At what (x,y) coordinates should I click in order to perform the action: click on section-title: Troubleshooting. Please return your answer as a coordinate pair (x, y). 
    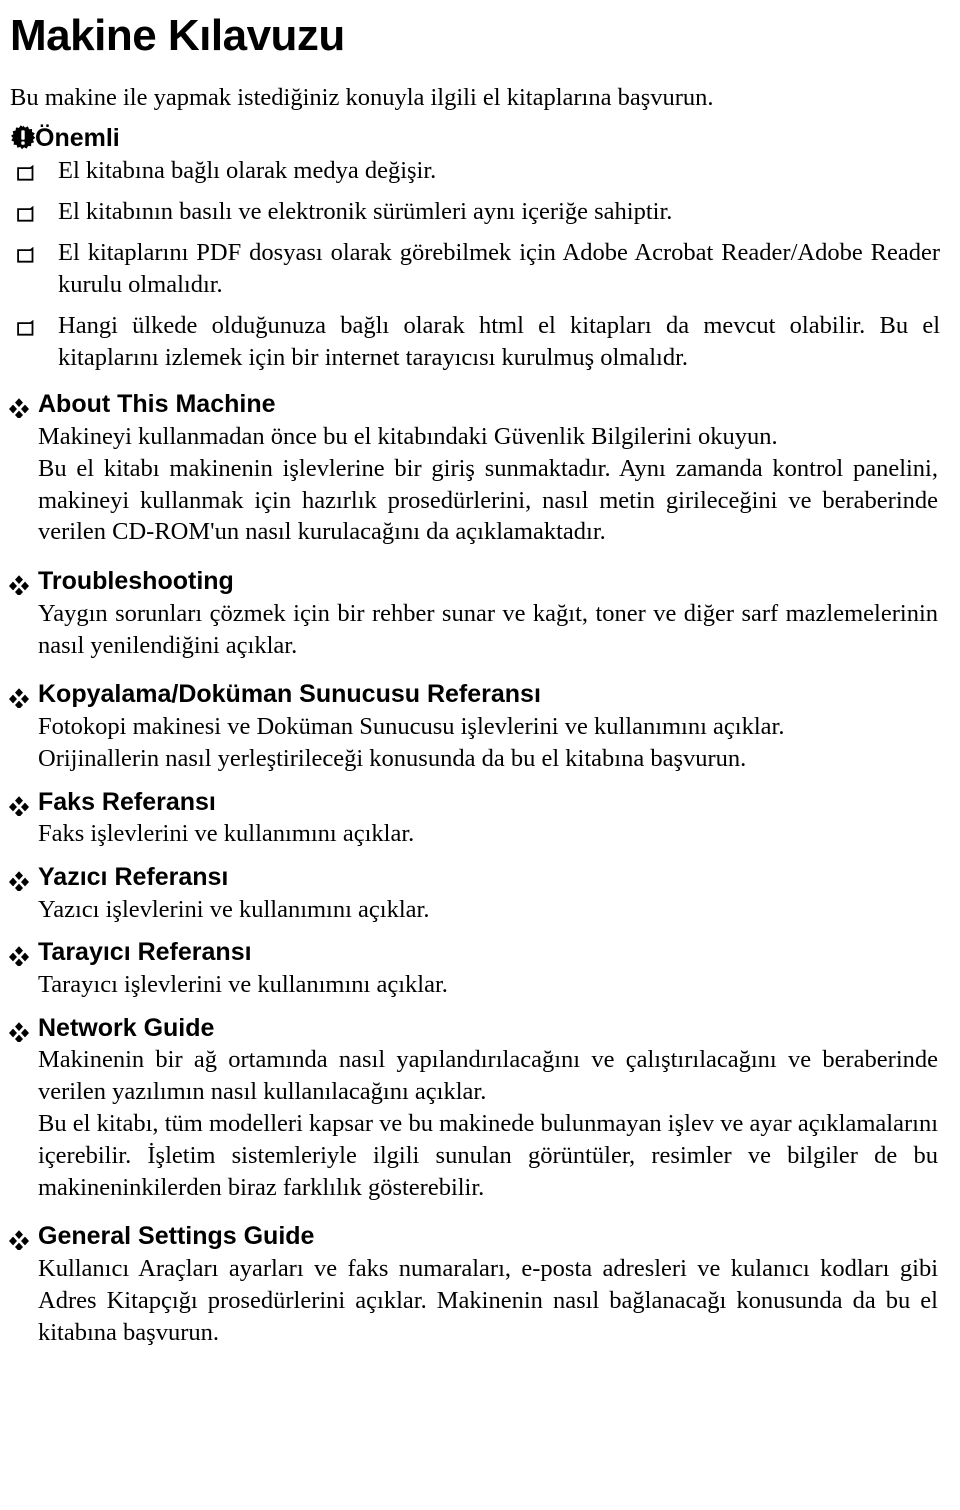
    Looking at the image, I should click on (136, 581).